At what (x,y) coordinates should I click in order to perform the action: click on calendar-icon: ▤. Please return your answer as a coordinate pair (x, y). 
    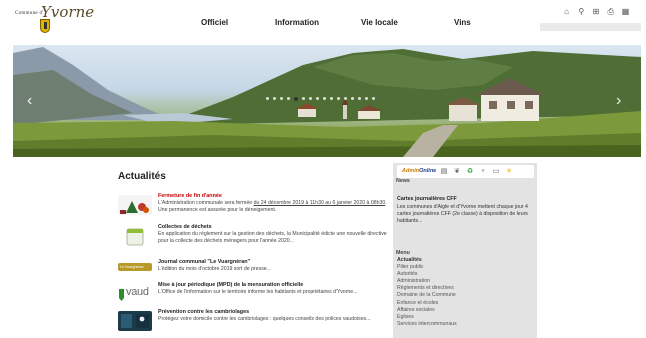
    Looking at the image, I should click on (444, 171).